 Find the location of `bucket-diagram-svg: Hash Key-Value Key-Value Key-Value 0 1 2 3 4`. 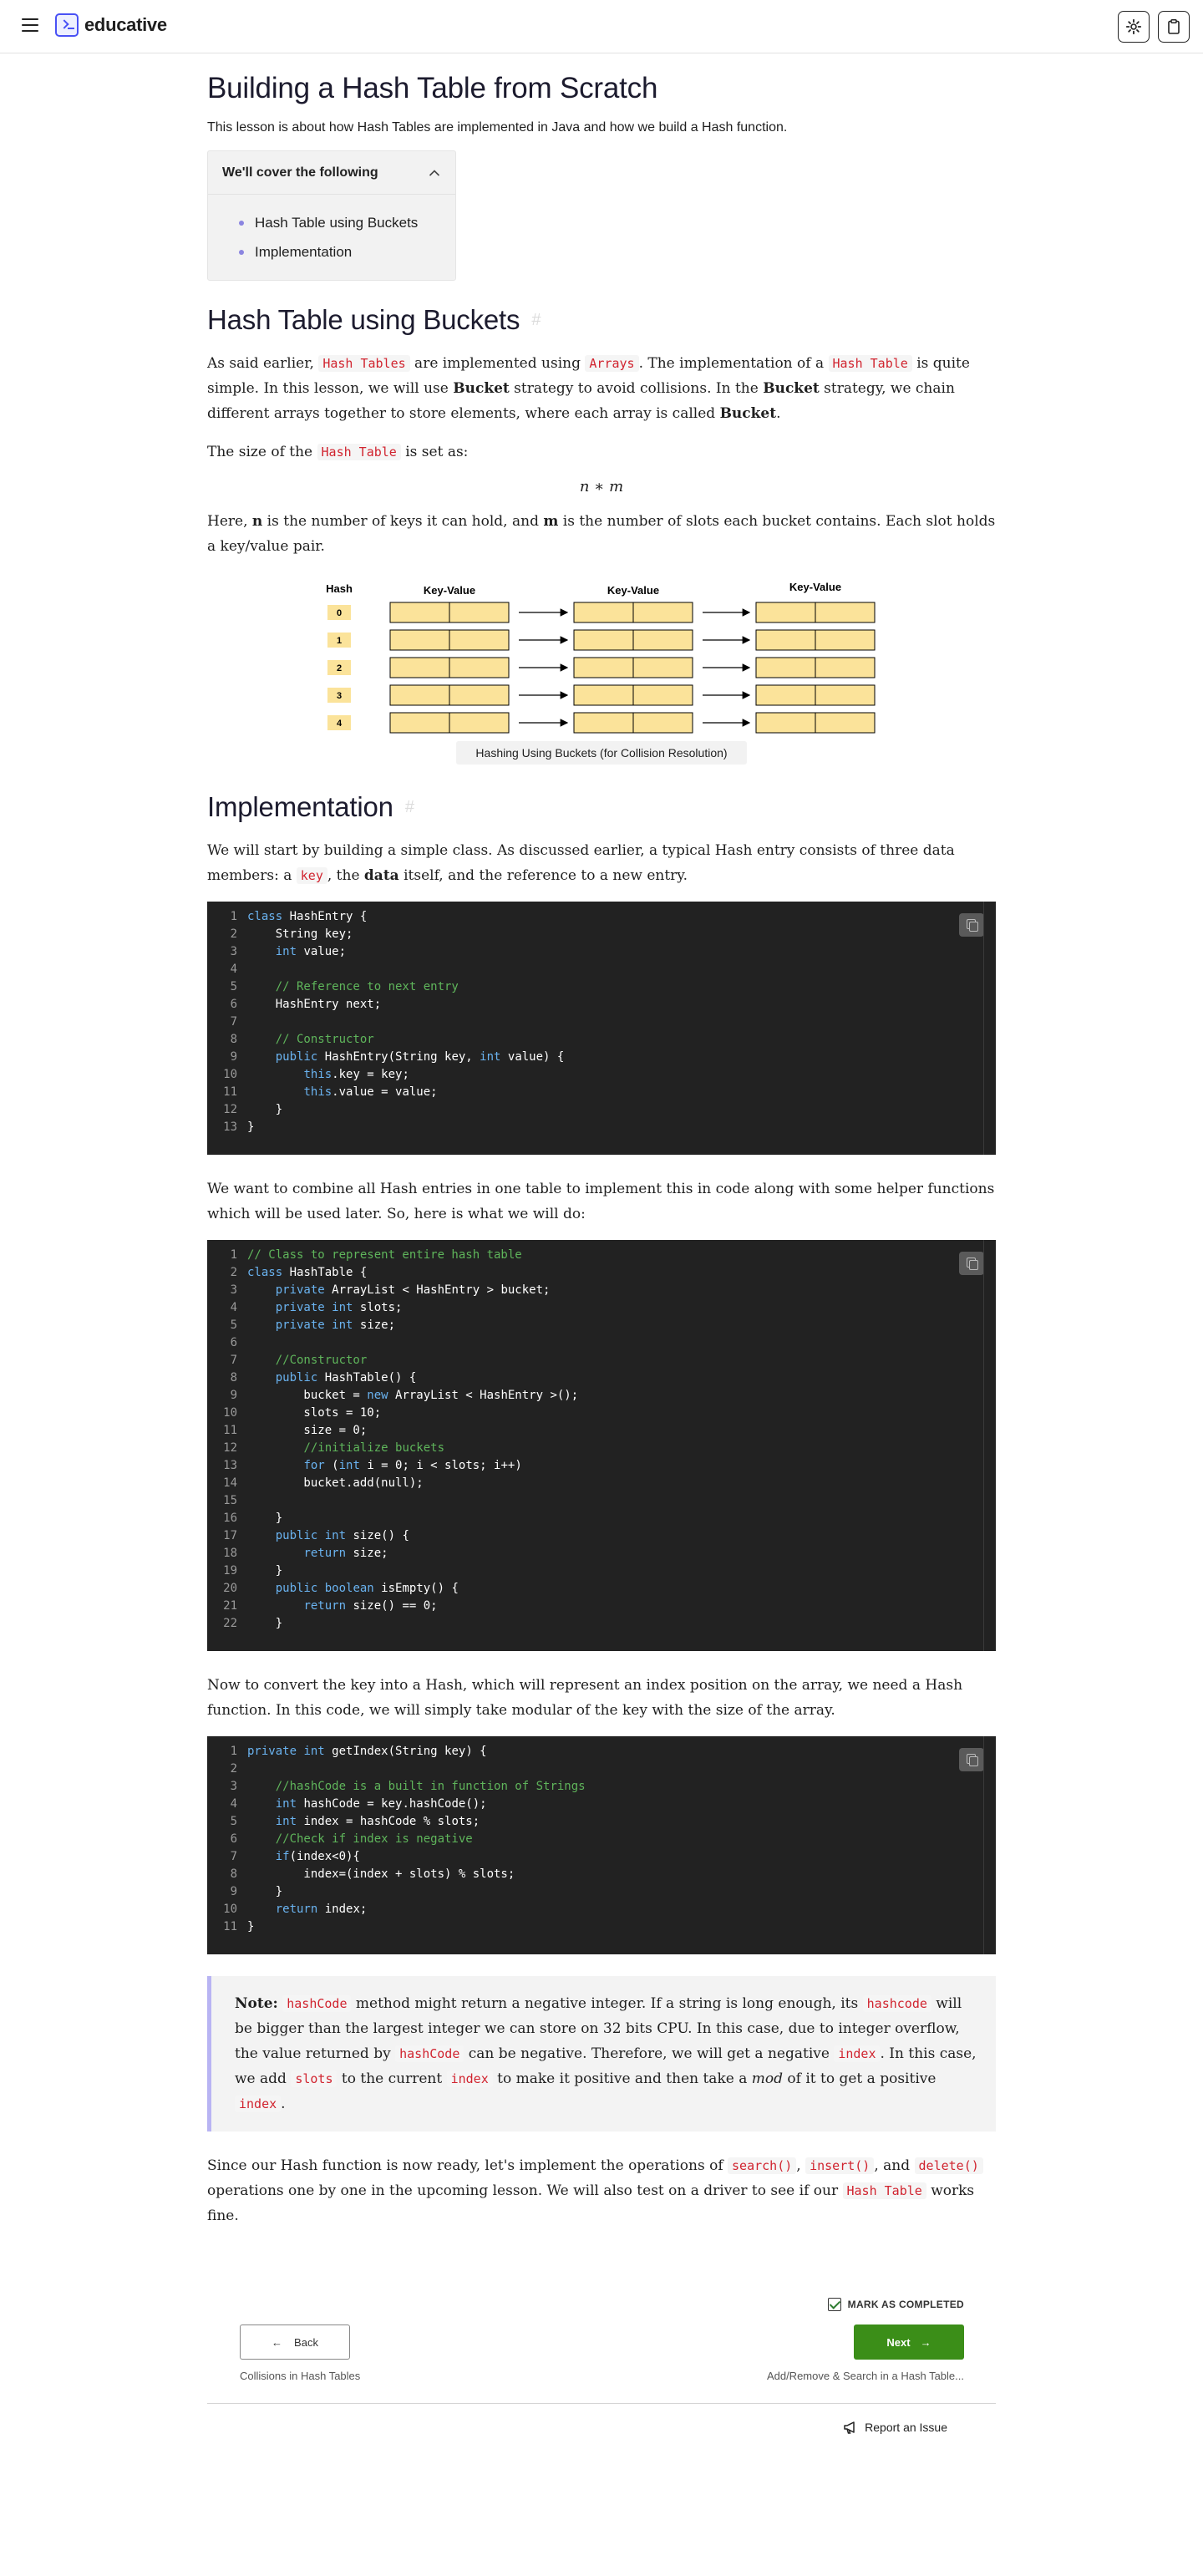

bucket-diagram-svg: Hash Key-Value Key-Value Key-Value 0 1 2 3 4 is located at coordinates (601, 657).